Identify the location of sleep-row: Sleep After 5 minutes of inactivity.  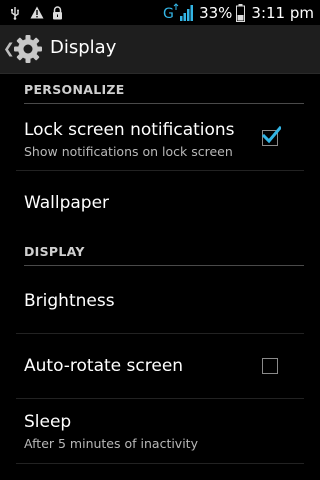
(160, 431).